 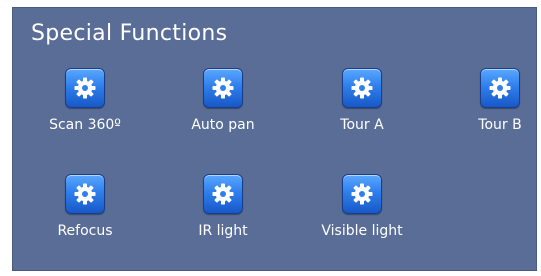 What do you see at coordinates (85, 231) in the screenshot?
I see `button-label: Refocus` at bounding box center [85, 231].